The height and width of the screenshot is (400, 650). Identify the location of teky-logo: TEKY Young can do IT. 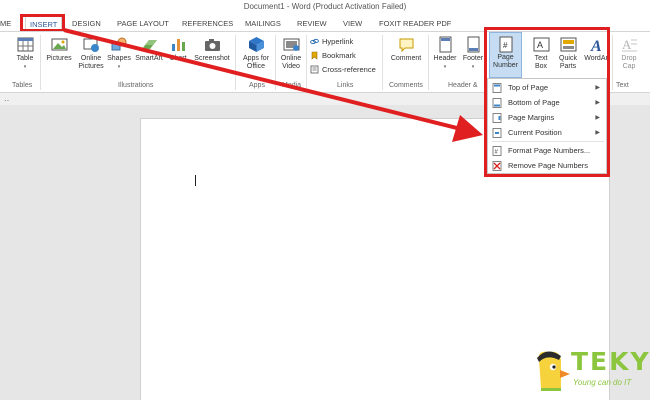
(591, 371).